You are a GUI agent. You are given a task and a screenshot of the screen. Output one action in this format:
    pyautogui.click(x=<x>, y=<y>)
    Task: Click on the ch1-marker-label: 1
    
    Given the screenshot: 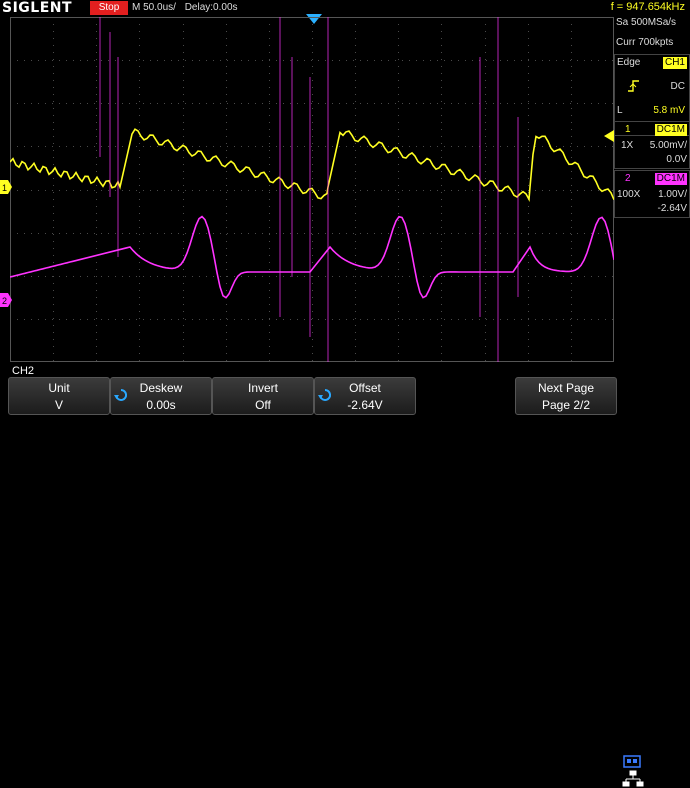 What is the action you would take?
    pyautogui.click(x=4, y=188)
    